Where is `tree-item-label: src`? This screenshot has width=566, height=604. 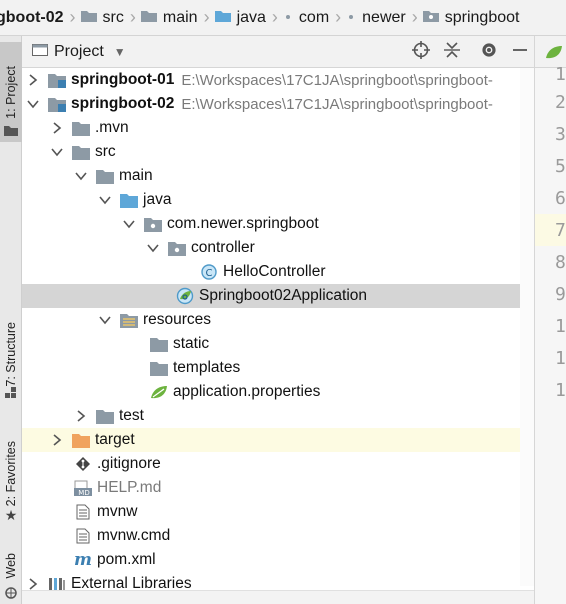
tree-item-label: src is located at coordinates (105, 151).